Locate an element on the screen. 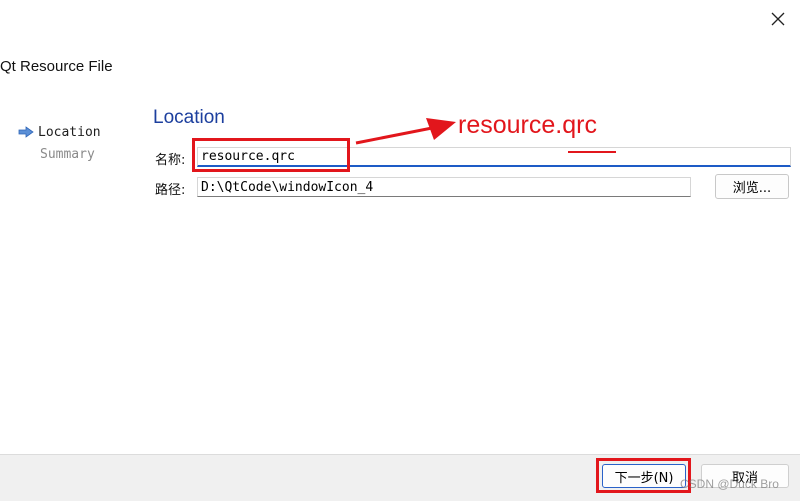  close-button is located at coordinates (778, 19).